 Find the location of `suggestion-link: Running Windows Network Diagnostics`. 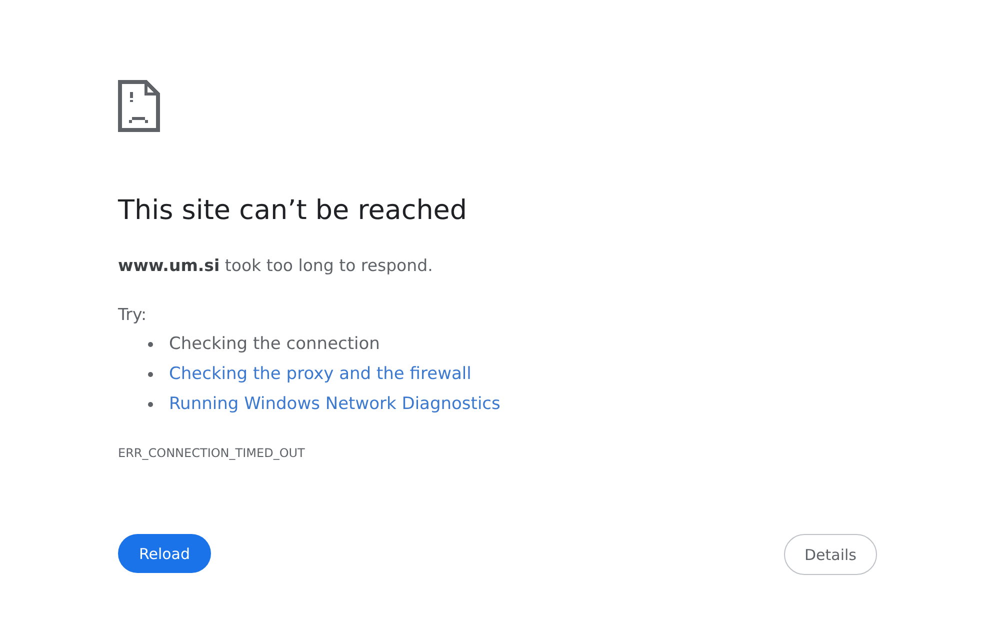

suggestion-link: Running Windows Network Diagnostics is located at coordinates (334, 404).